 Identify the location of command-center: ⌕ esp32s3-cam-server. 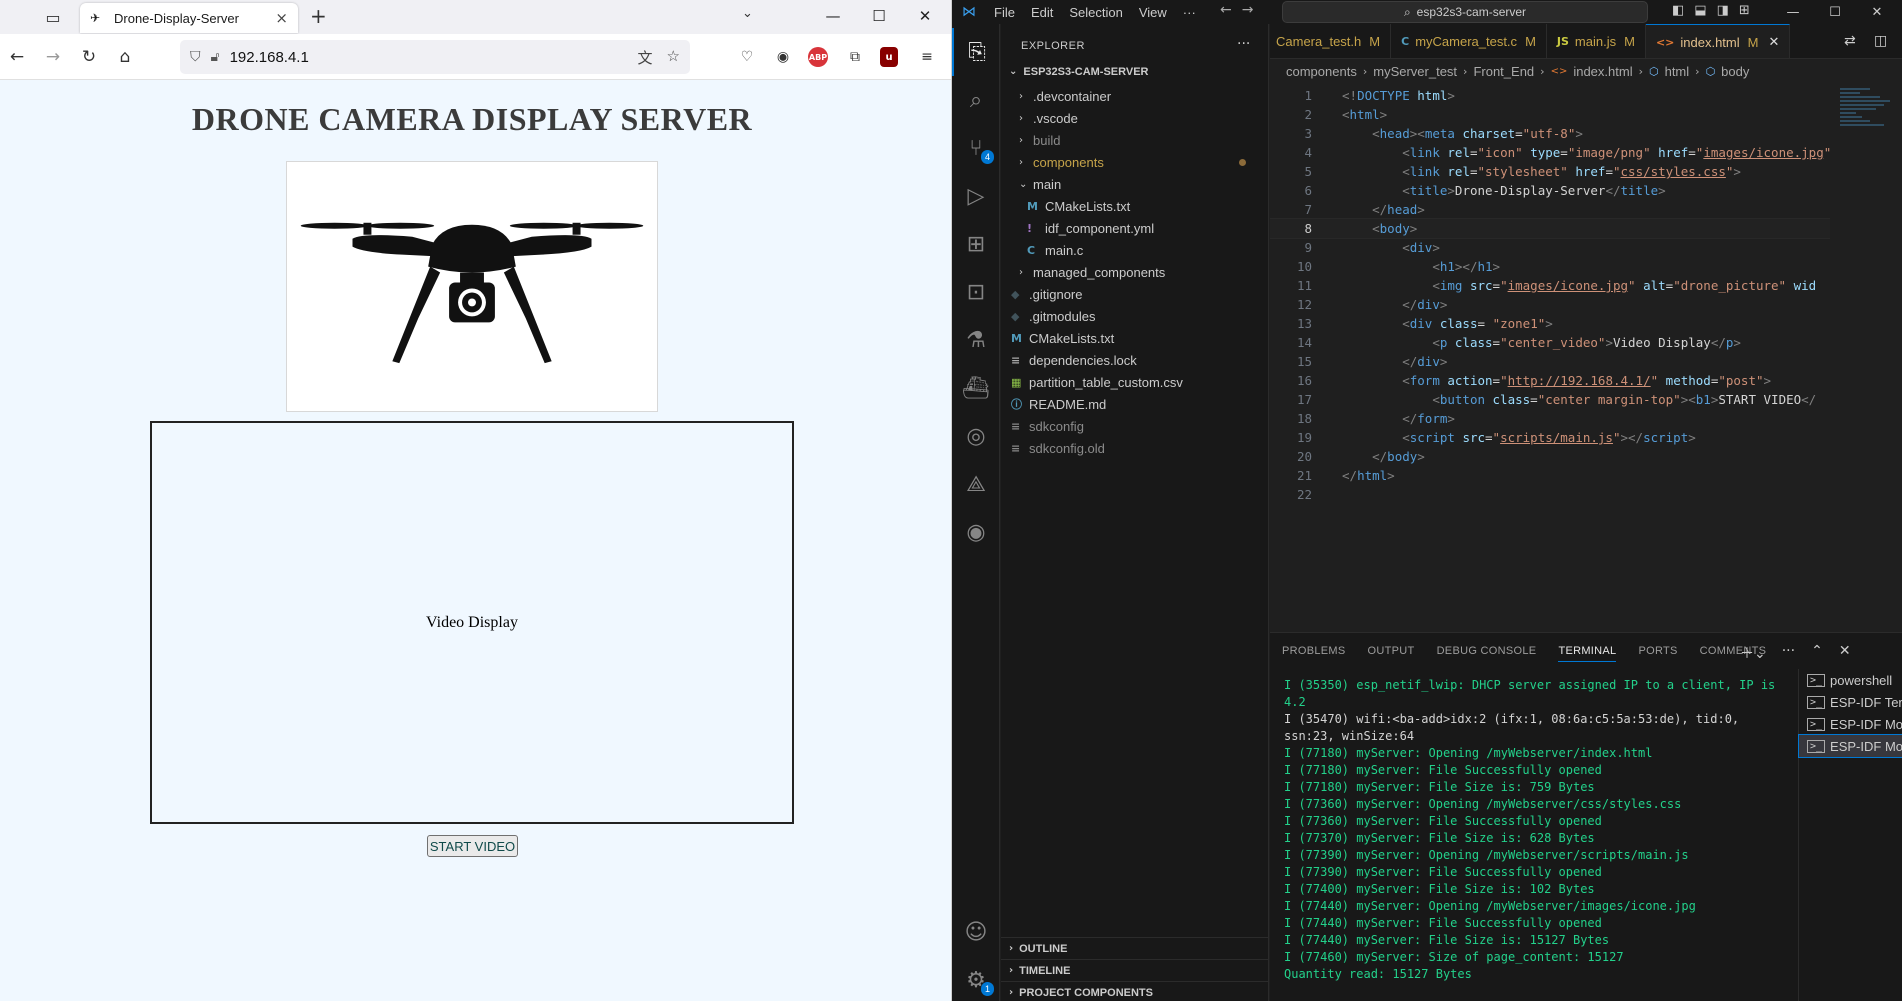
(1465, 12).